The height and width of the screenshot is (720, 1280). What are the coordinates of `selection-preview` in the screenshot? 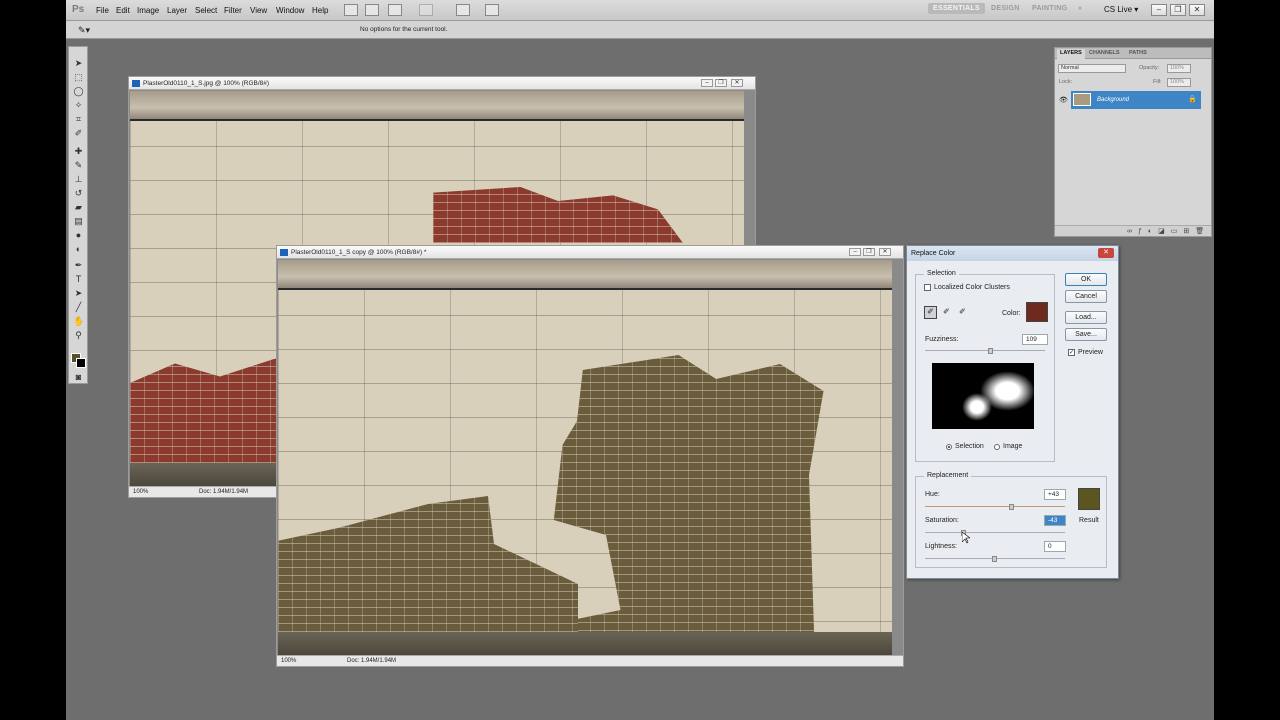 It's located at (983, 396).